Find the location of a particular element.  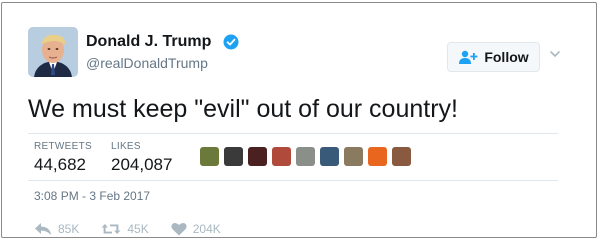

reply-icon is located at coordinates (43, 229).